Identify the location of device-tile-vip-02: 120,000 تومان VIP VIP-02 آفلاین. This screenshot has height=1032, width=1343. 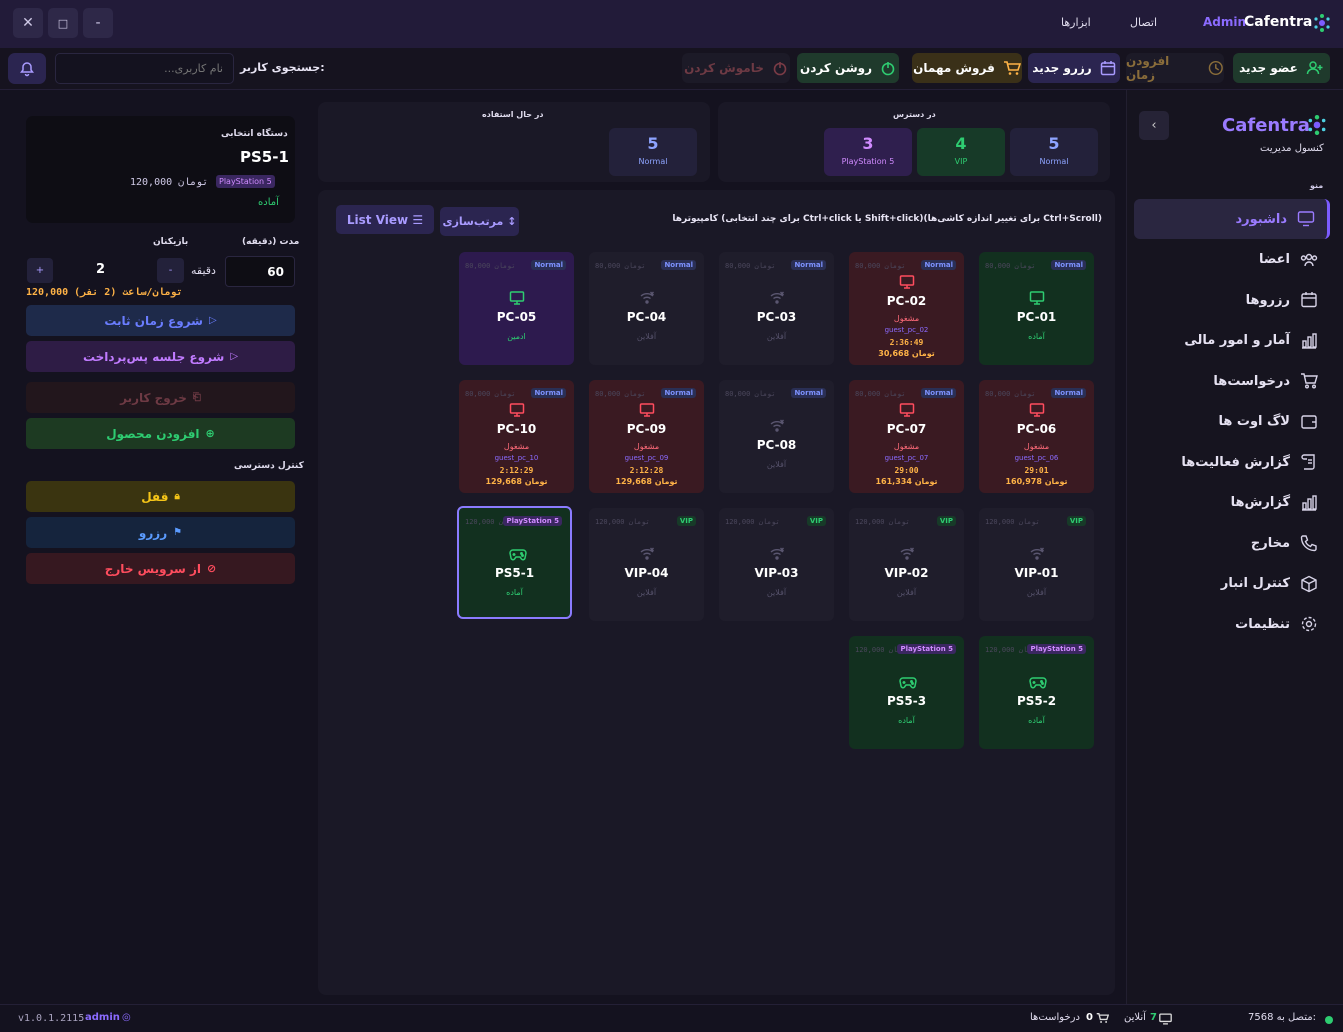
(906, 564).